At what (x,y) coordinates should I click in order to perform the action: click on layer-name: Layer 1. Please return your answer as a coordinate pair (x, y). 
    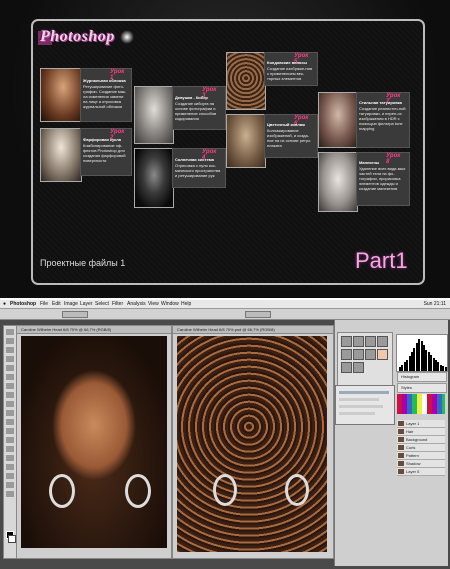
    Looking at the image, I should click on (413, 423).